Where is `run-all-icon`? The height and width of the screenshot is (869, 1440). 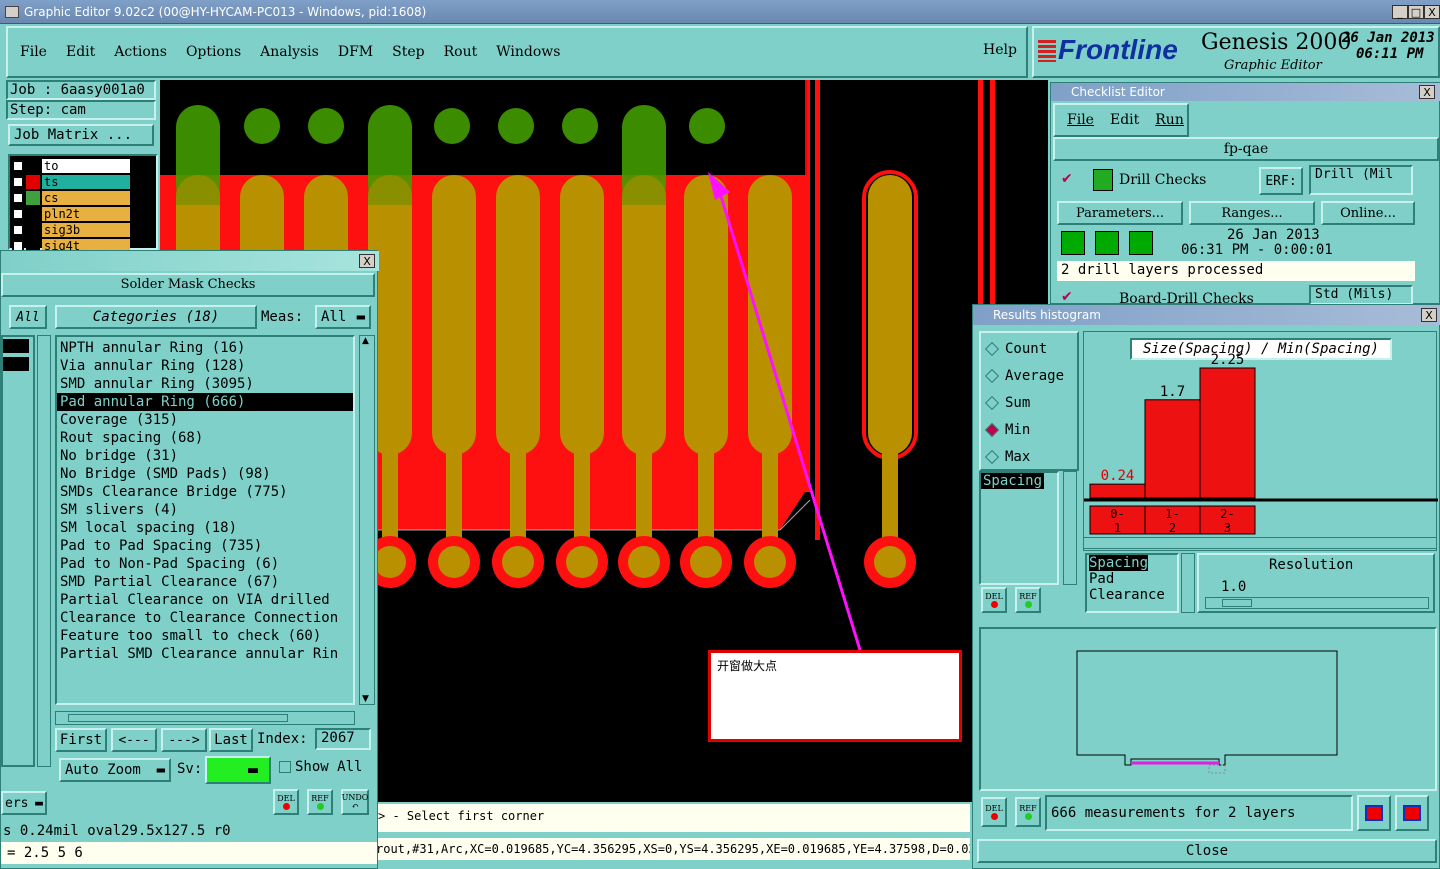
run-all-icon is located at coordinates (1107, 243).